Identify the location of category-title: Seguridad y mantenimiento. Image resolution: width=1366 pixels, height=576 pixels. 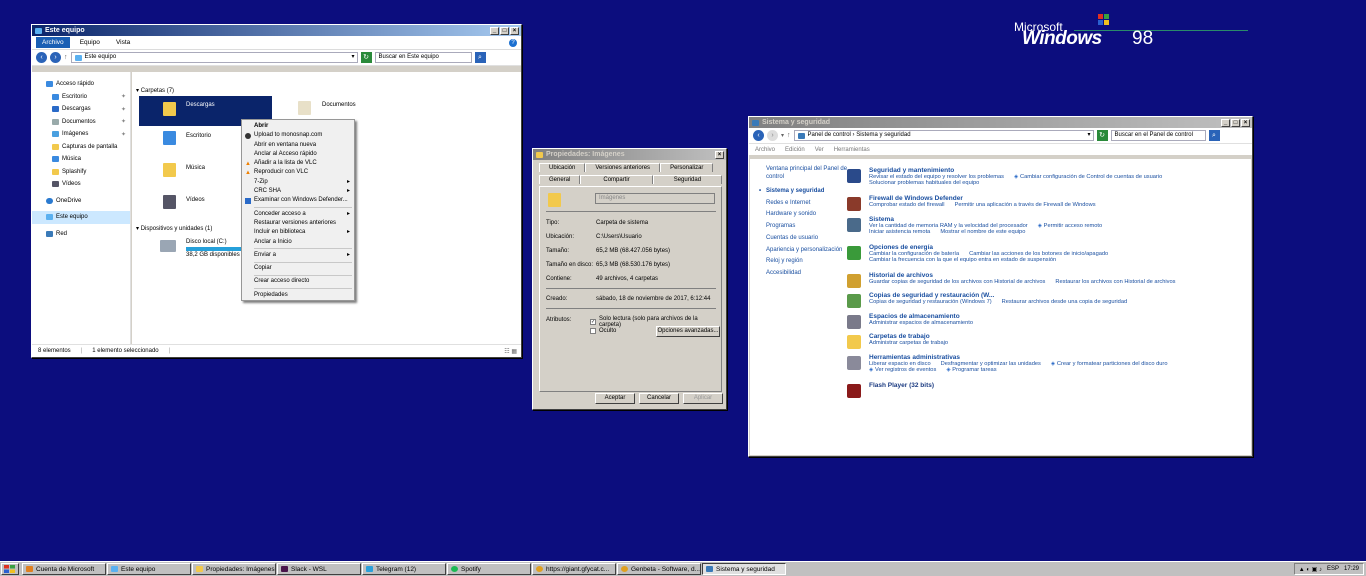
(1055, 170).